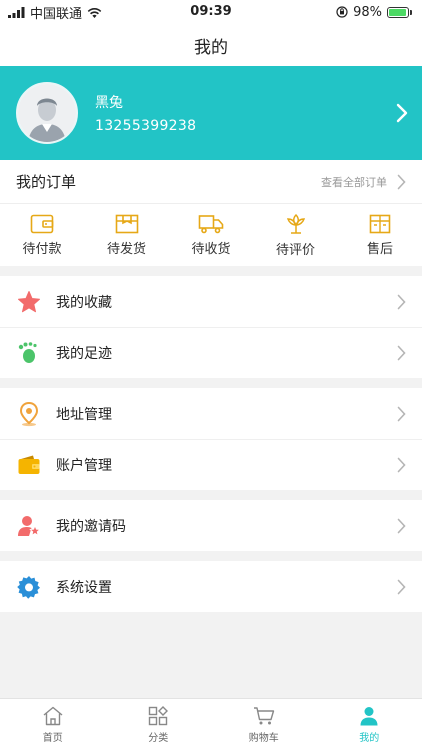 Image resolution: width=422 pixels, height=750 pixels. Describe the element at coordinates (211, 413) in the screenshot. I see `menu-item-address: 地址管理` at that location.